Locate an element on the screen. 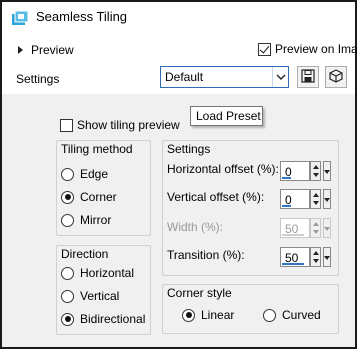  tiling-method-group: Tiling method Edge Corner Mirror is located at coordinates (103, 188).